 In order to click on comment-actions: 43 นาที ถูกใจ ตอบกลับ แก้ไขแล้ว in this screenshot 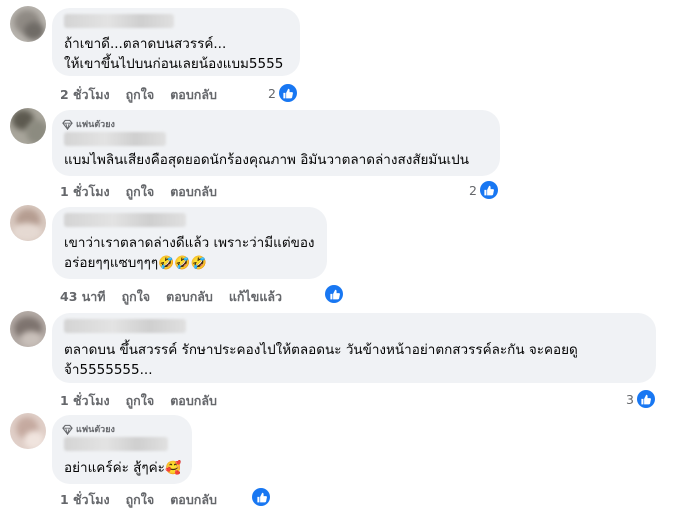, I will do `click(171, 297)`.